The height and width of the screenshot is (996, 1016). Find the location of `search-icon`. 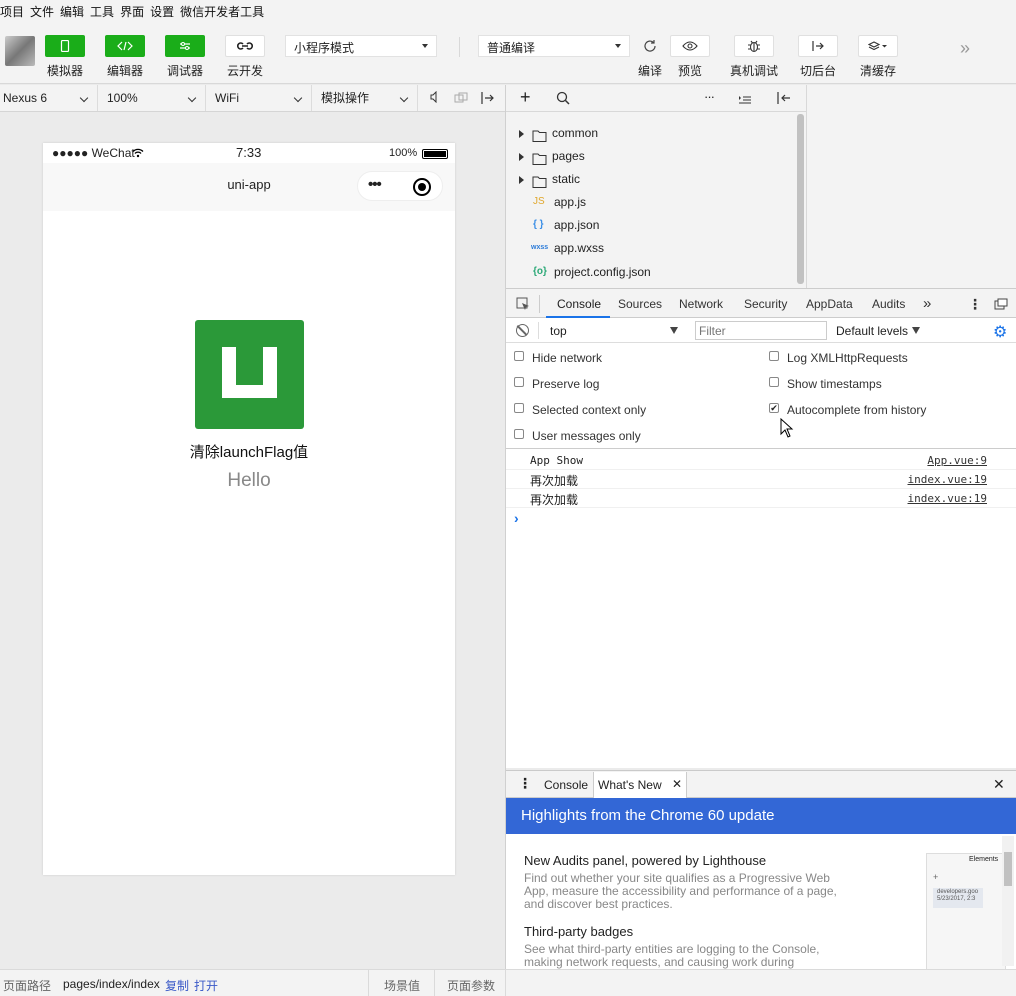

search-icon is located at coordinates (563, 99).